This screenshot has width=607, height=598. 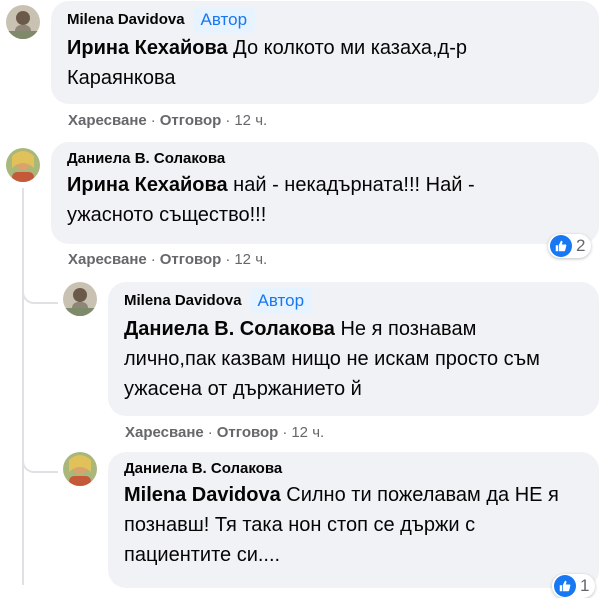 I want to click on reaction-count: 2, so click(x=581, y=245).